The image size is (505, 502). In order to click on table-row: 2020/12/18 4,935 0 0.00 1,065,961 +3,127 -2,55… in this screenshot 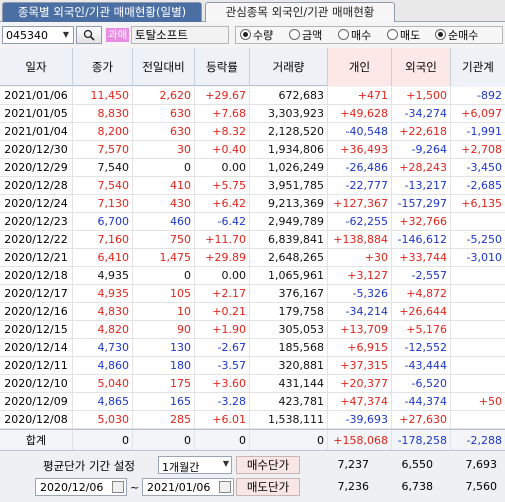, I will do `click(252, 276)`.